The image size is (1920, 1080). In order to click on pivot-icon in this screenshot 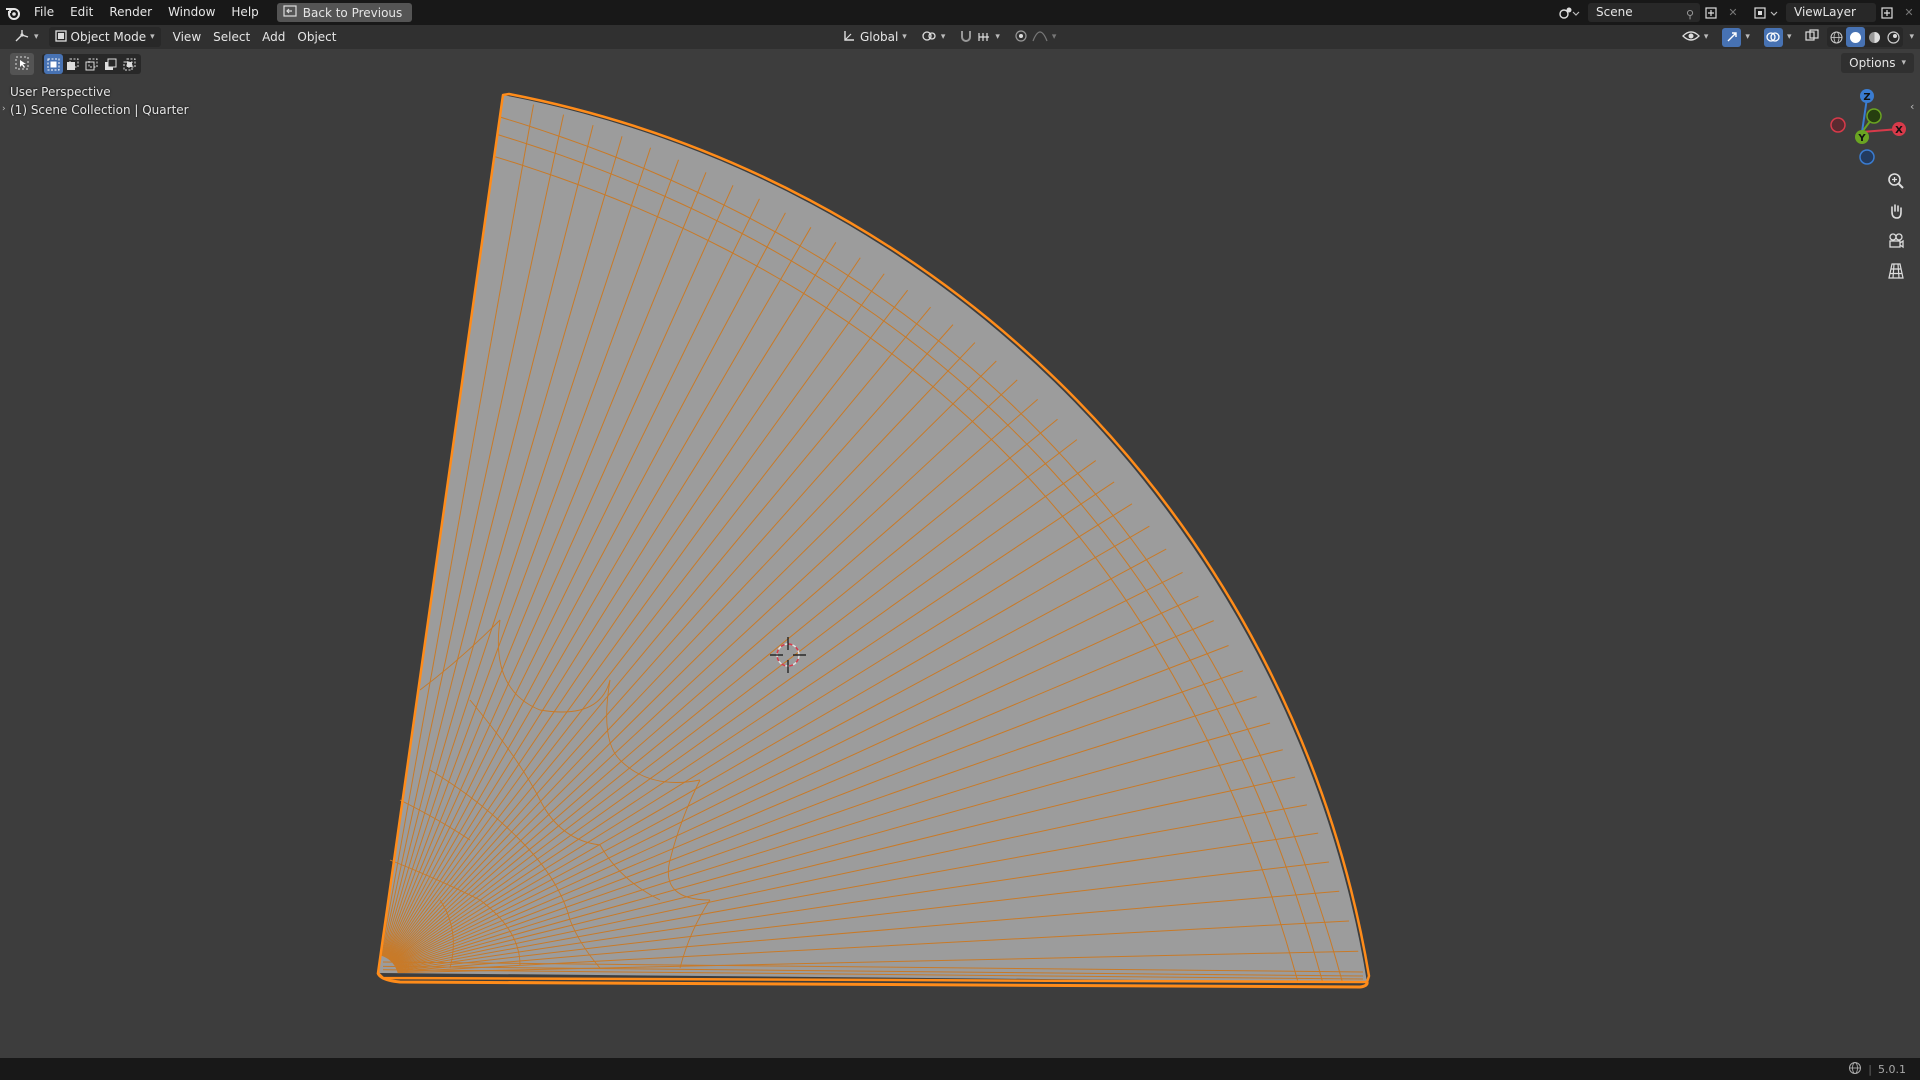, I will do `click(929, 37)`.